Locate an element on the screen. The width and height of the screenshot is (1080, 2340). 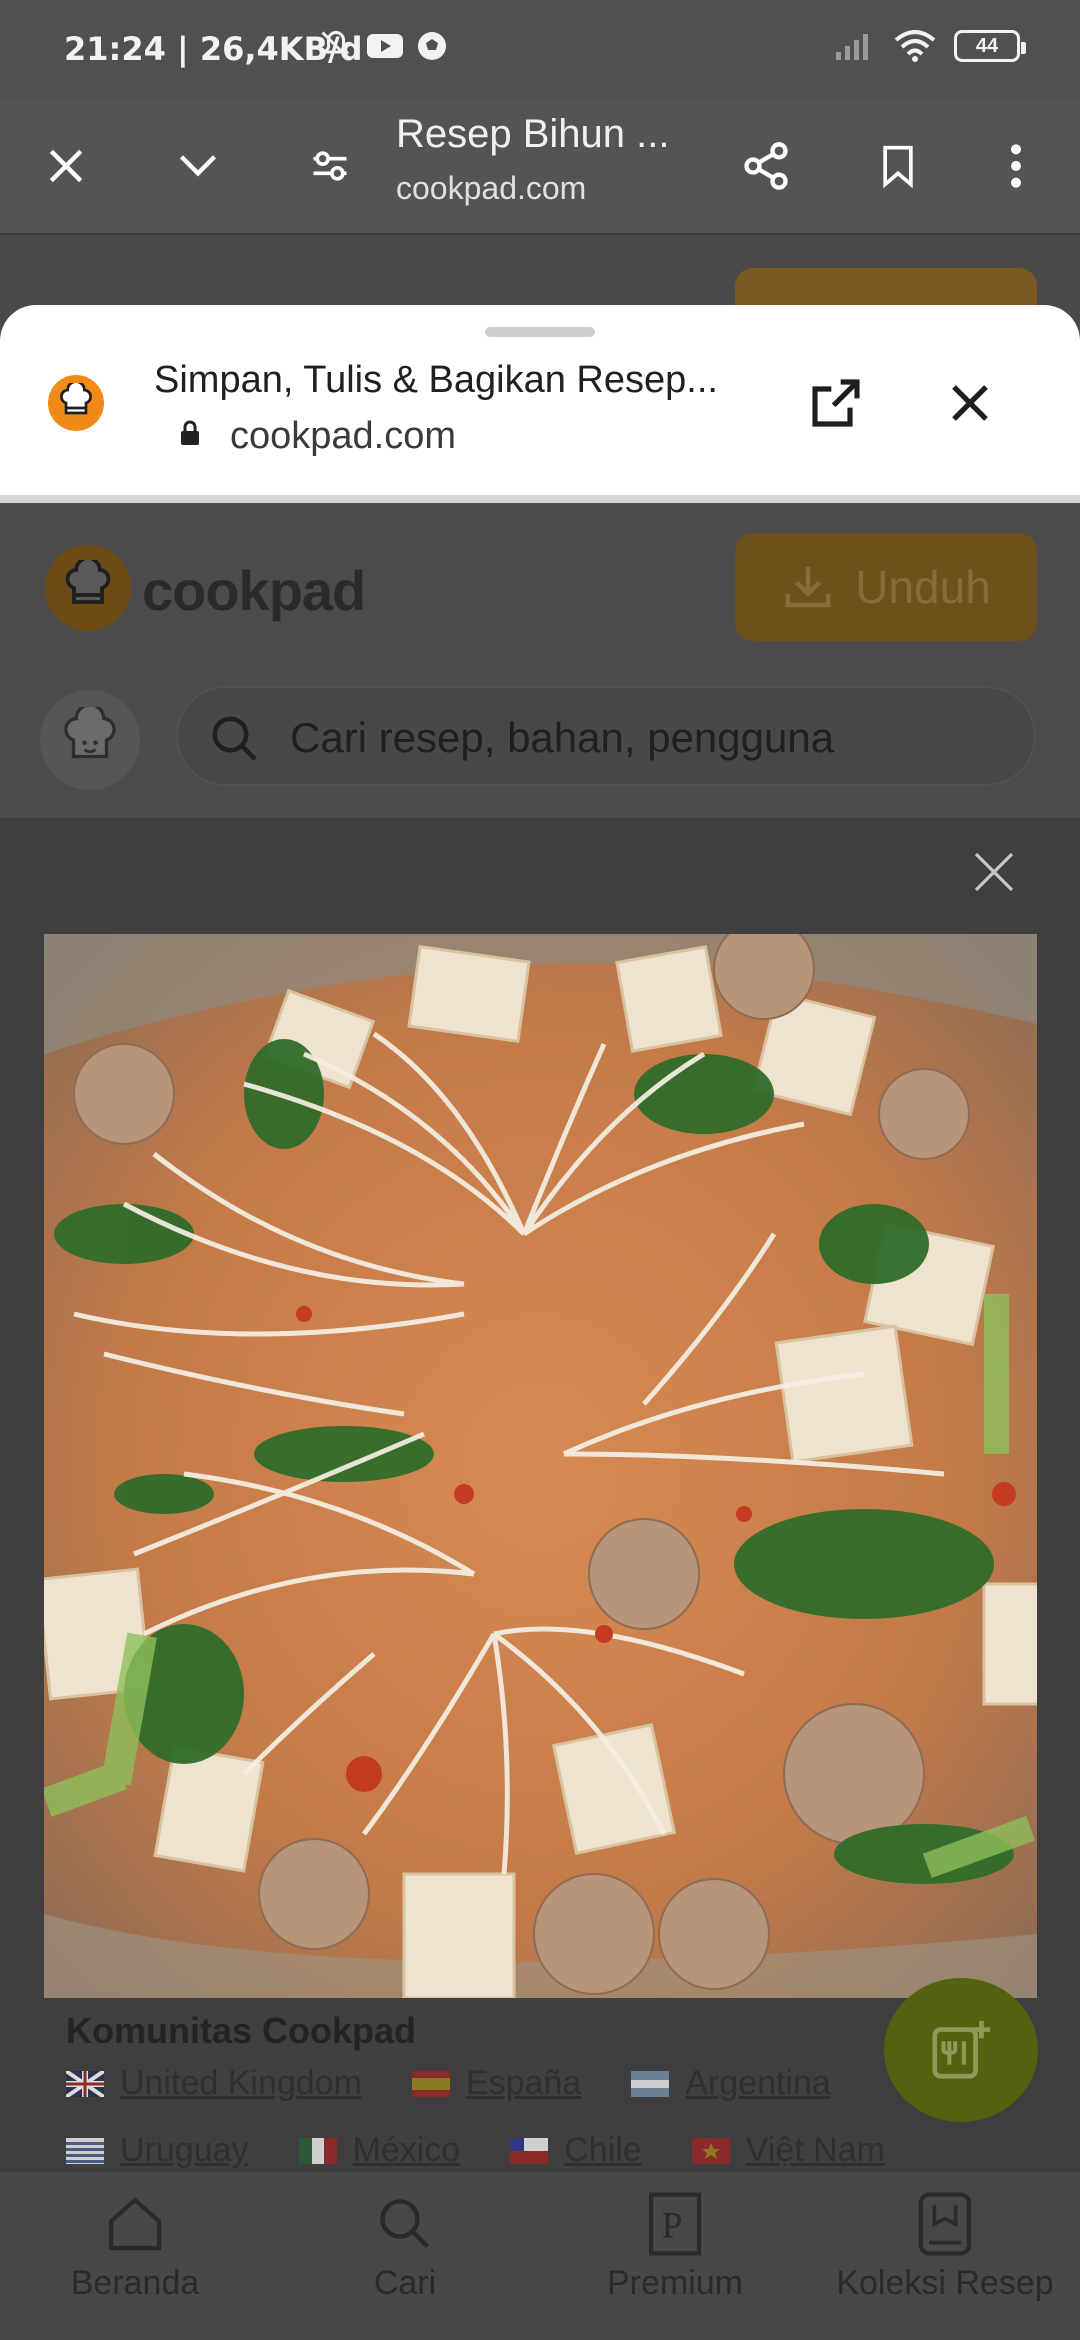
nav-cari: Cari is located at coordinates (405, 2243).